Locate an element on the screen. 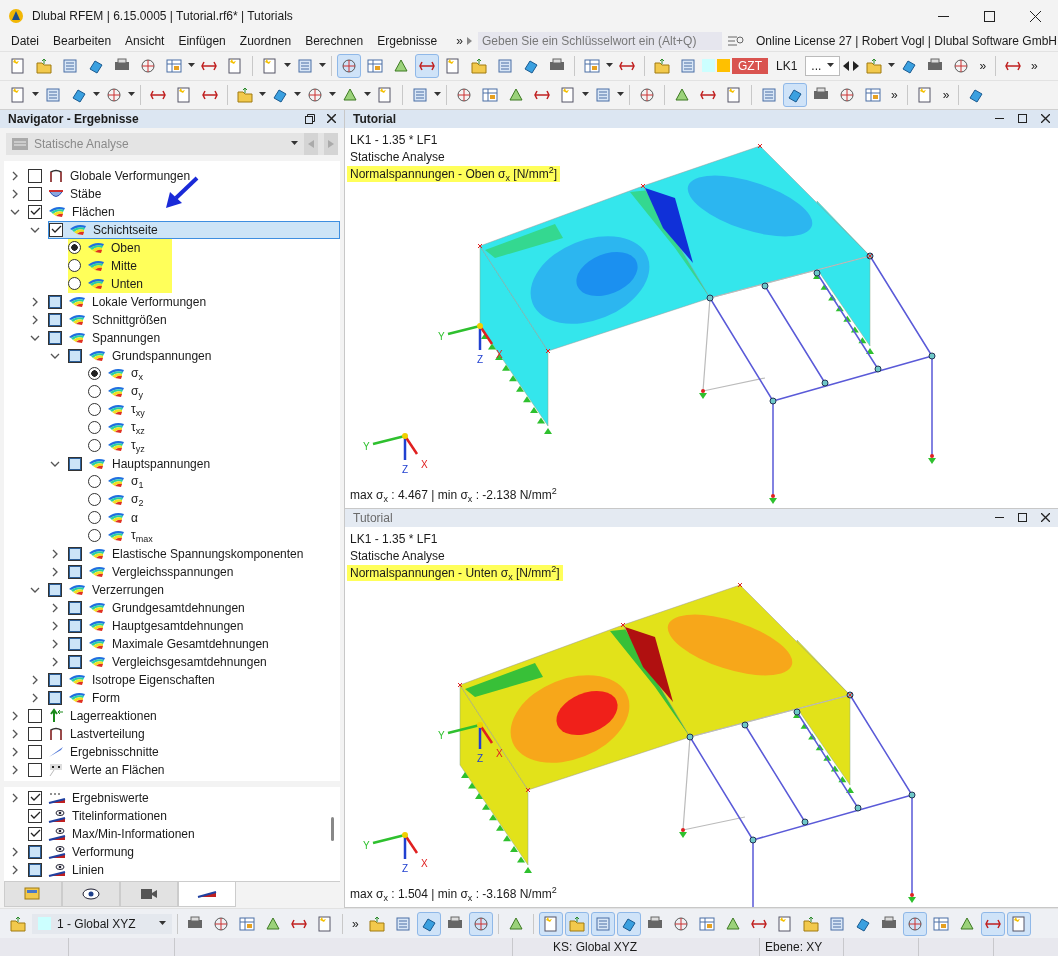 This screenshot has height=956, width=1058. tree-item-label: Mitte is located at coordinates (124, 265).